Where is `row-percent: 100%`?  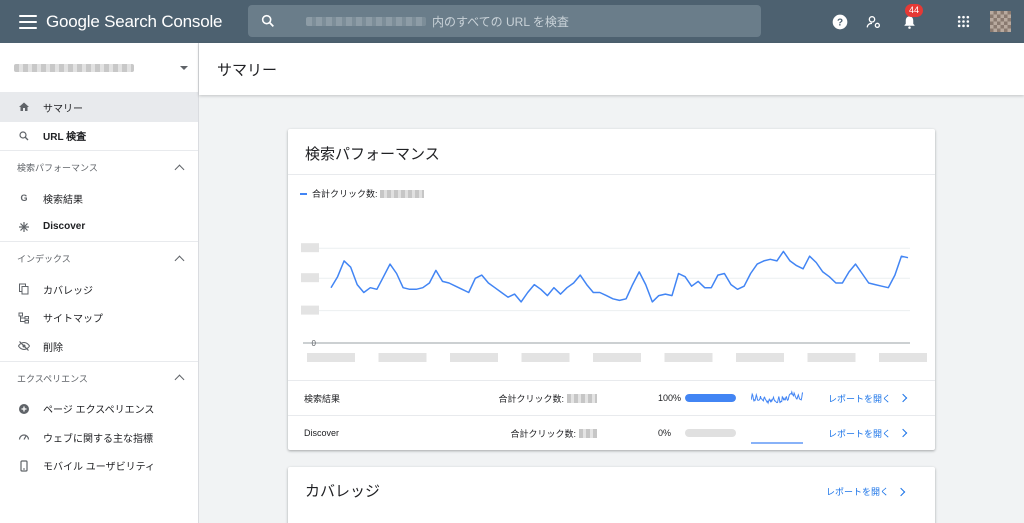 row-percent: 100% is located at coordinates (670, 398).